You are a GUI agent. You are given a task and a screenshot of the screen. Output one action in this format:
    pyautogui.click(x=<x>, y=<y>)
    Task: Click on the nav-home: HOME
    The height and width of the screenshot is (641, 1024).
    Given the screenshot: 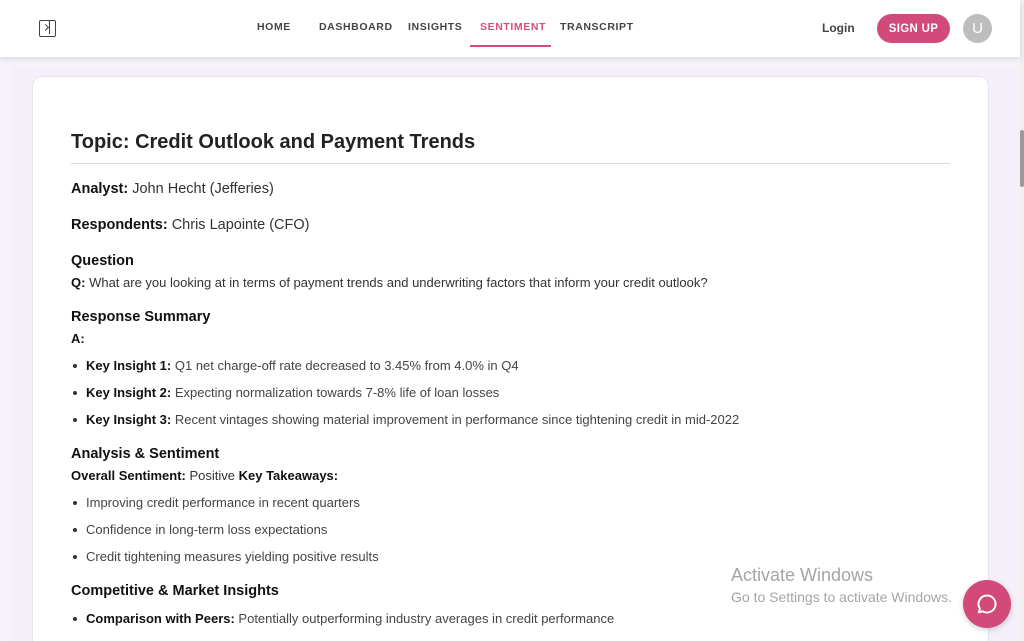 What is the action you would take?
    pyautogui.click(x=274, y=27)
    